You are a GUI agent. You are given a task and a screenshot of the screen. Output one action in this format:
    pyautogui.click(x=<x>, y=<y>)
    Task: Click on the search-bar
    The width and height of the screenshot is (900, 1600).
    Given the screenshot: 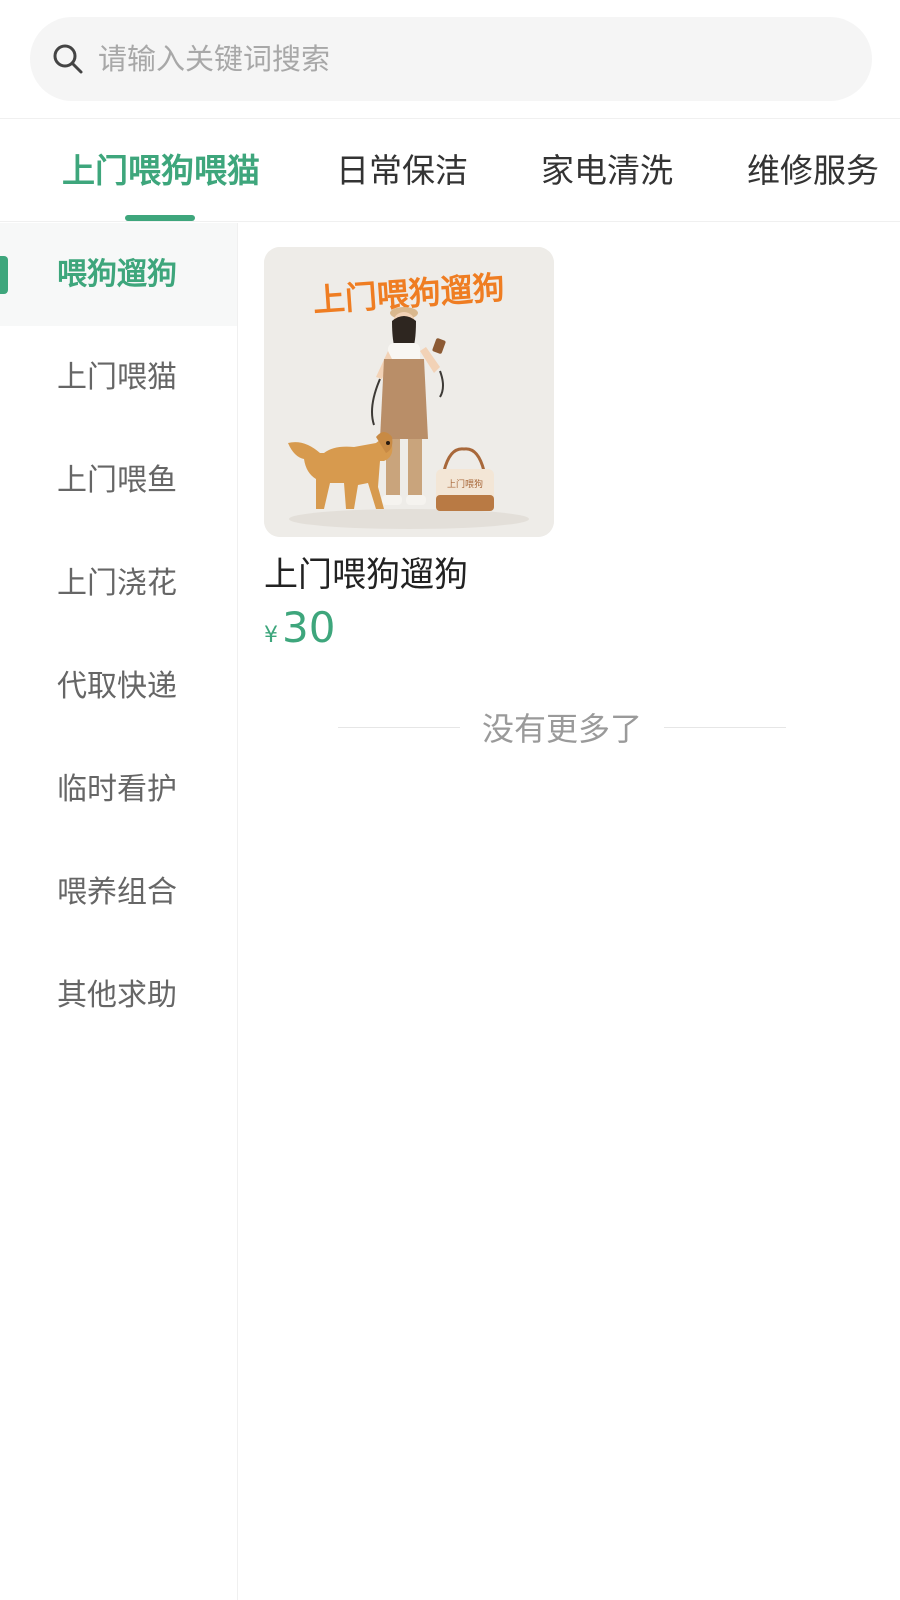 What is the action you would take?
    pyautogui.click(x=450, y=59)
    